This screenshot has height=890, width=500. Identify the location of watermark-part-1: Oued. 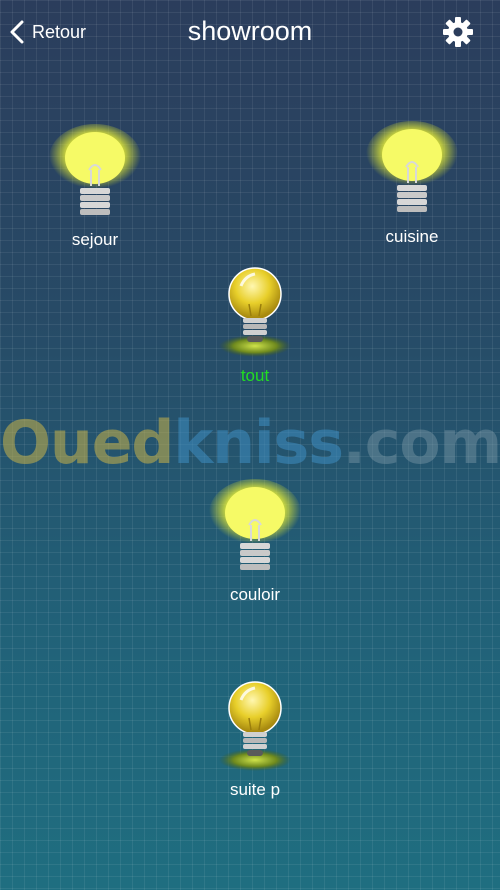
(87, 443).